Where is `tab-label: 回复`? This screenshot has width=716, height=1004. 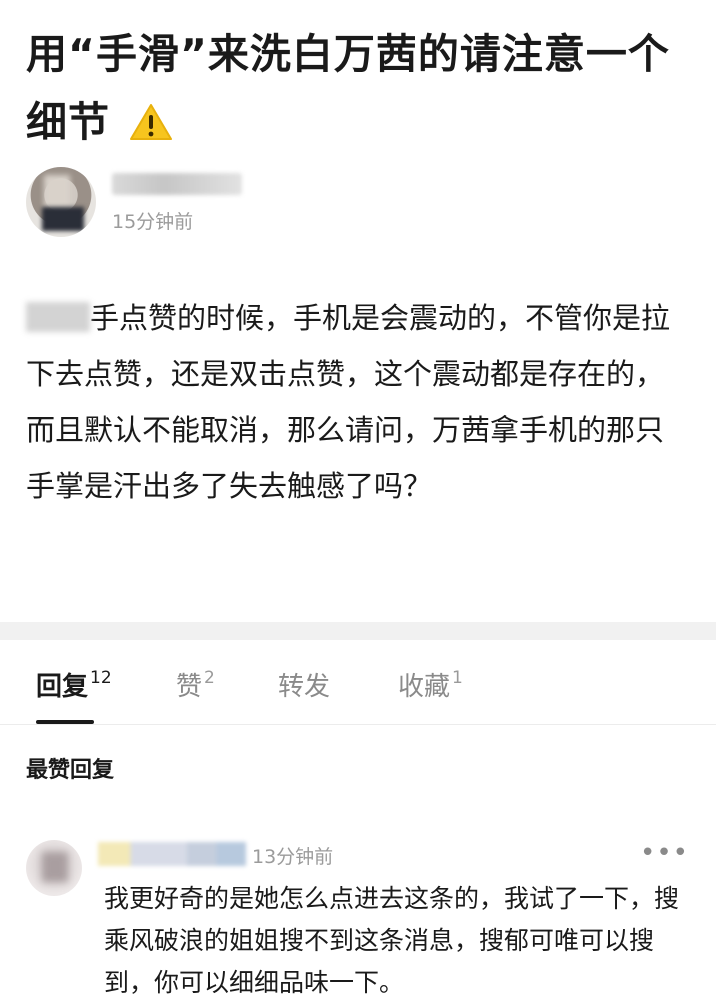 tab-label: 回复 is located at coordinates (62, 687).